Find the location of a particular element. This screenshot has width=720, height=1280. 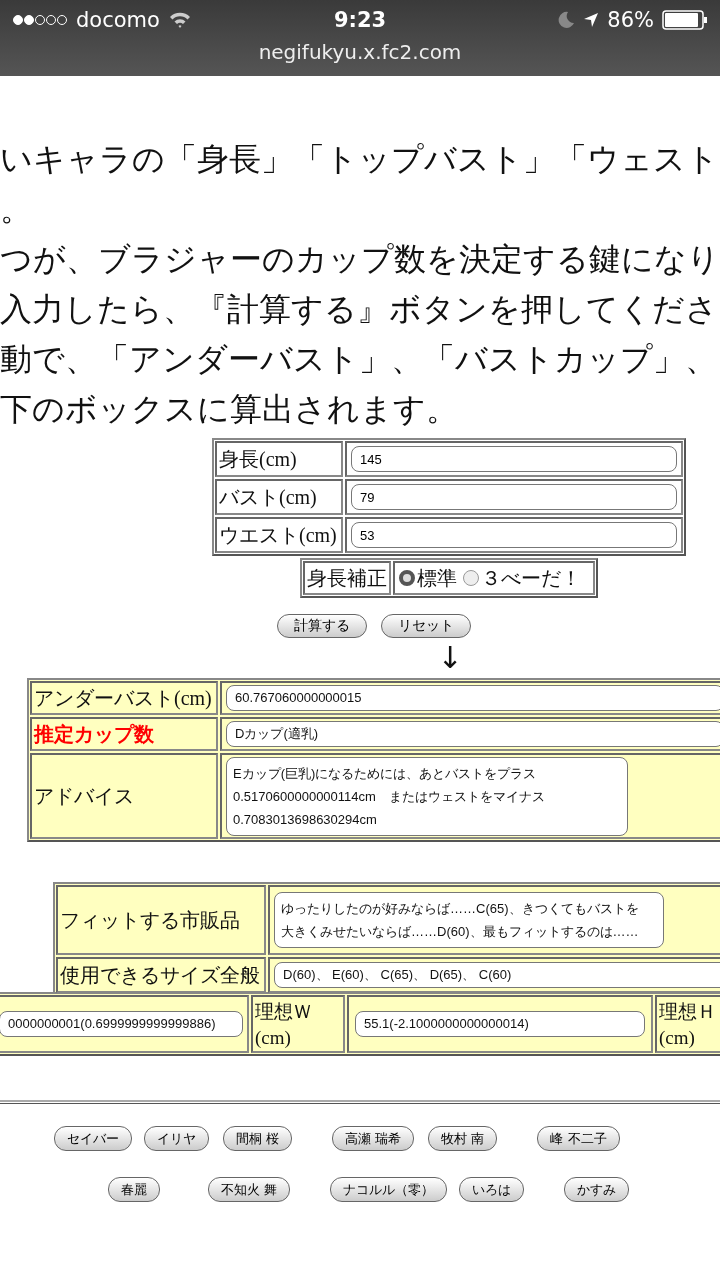

input-field: 53 is located at coordinates (514, 535).